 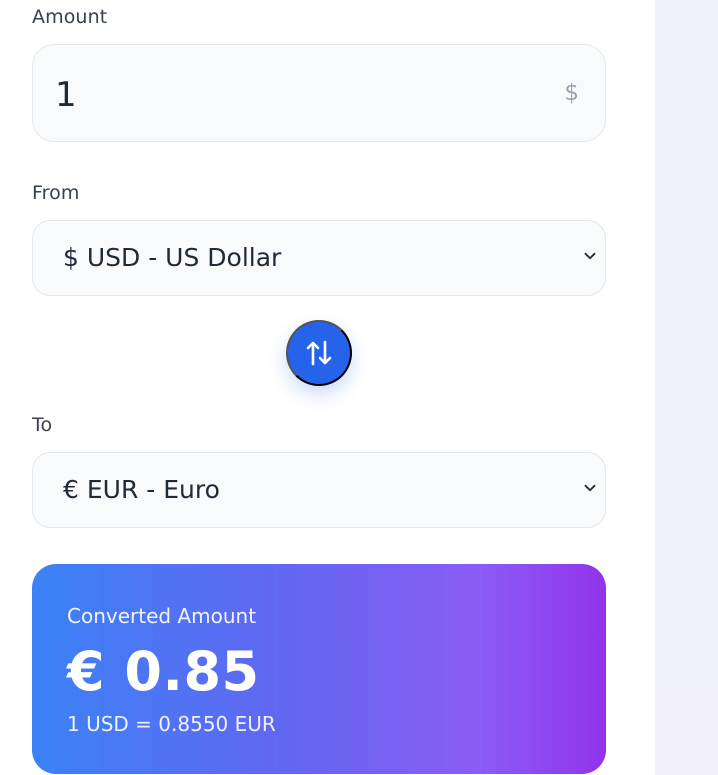 What do you see at coordinates (163, 671) in the screenshot?
I see `converted-amount-value: € 0.85` at bounding box center [163, 671].